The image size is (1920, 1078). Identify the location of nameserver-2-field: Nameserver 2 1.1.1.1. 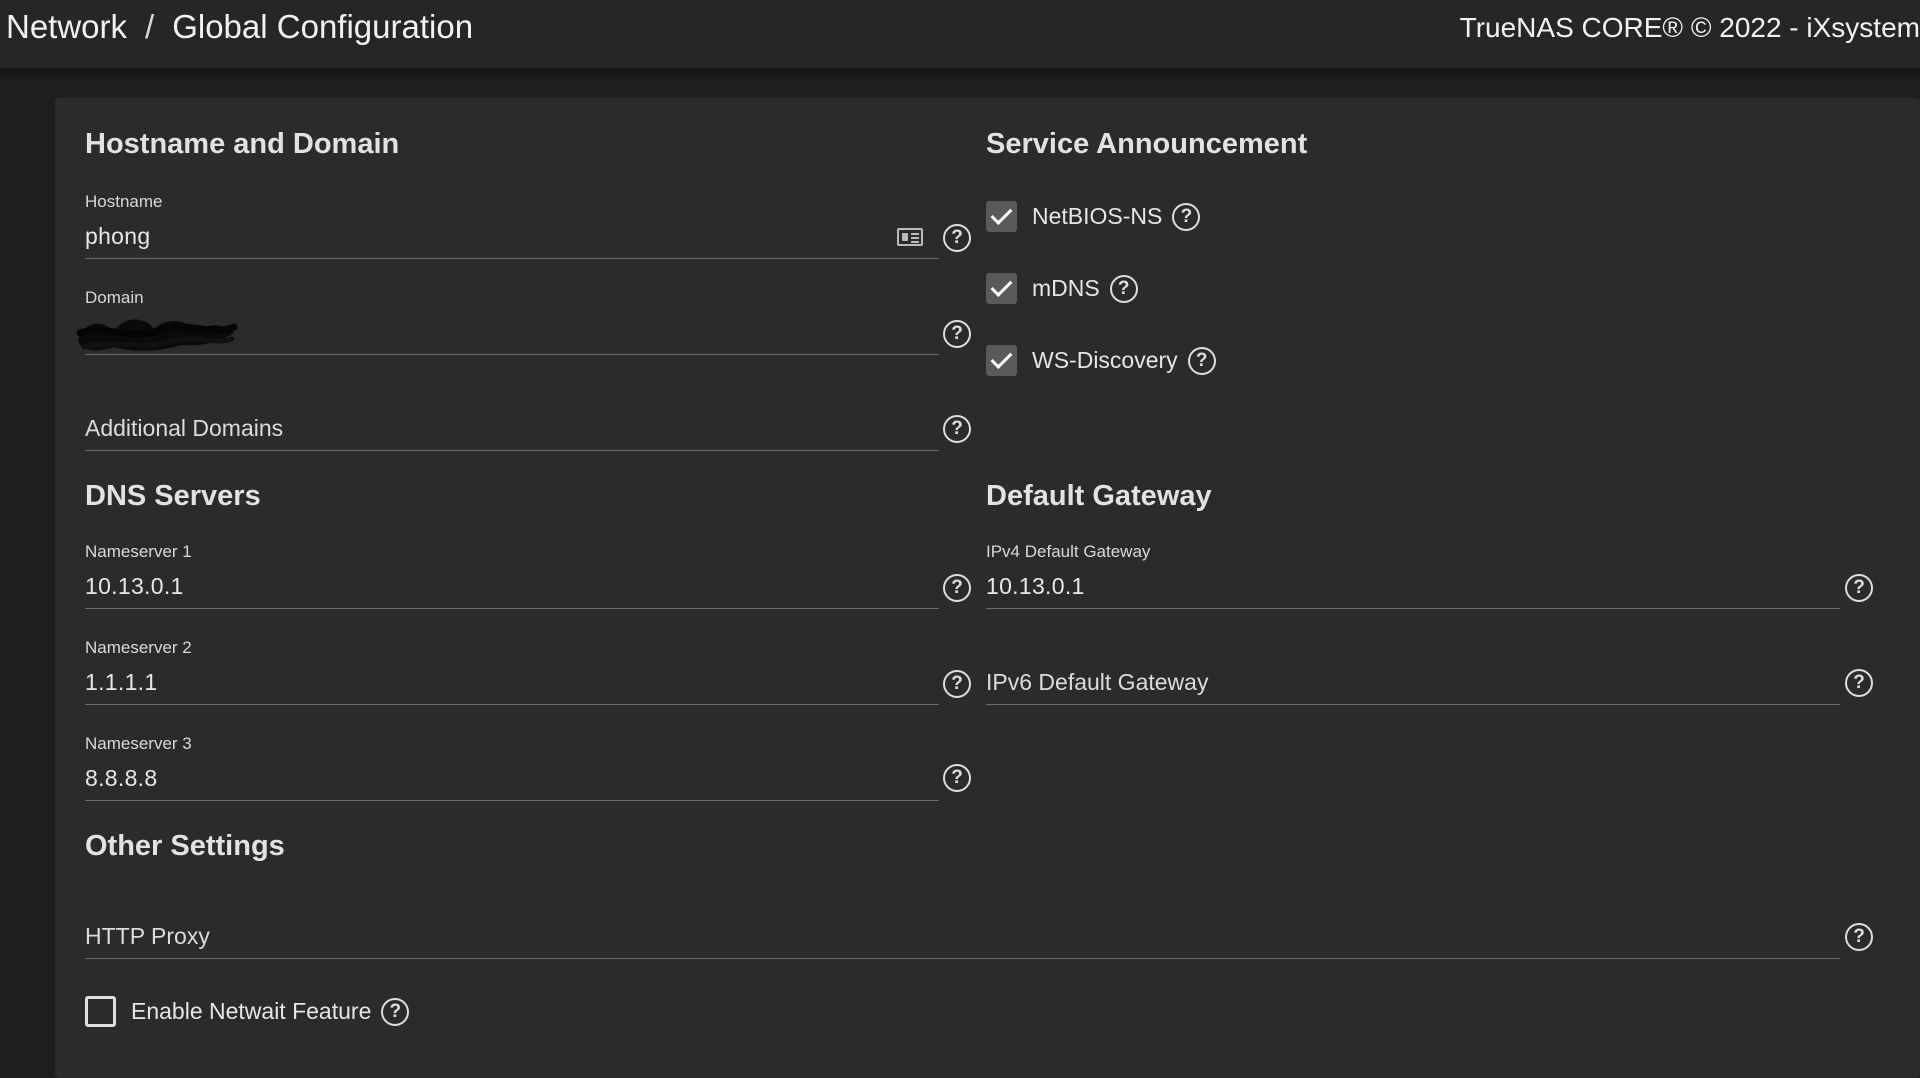
(512, 671).